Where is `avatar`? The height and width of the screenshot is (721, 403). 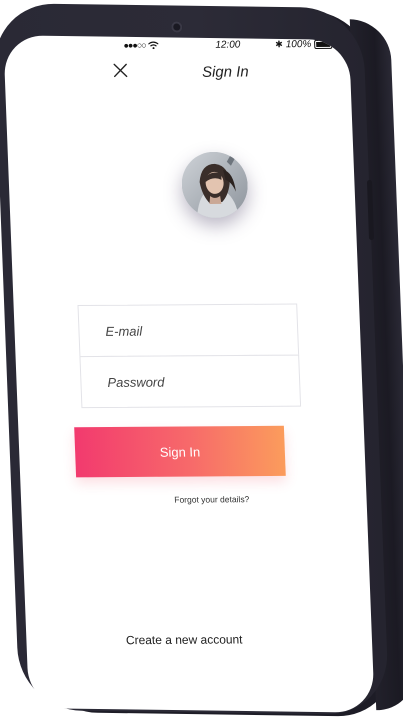
avatar is located at coordinates (214, 185).